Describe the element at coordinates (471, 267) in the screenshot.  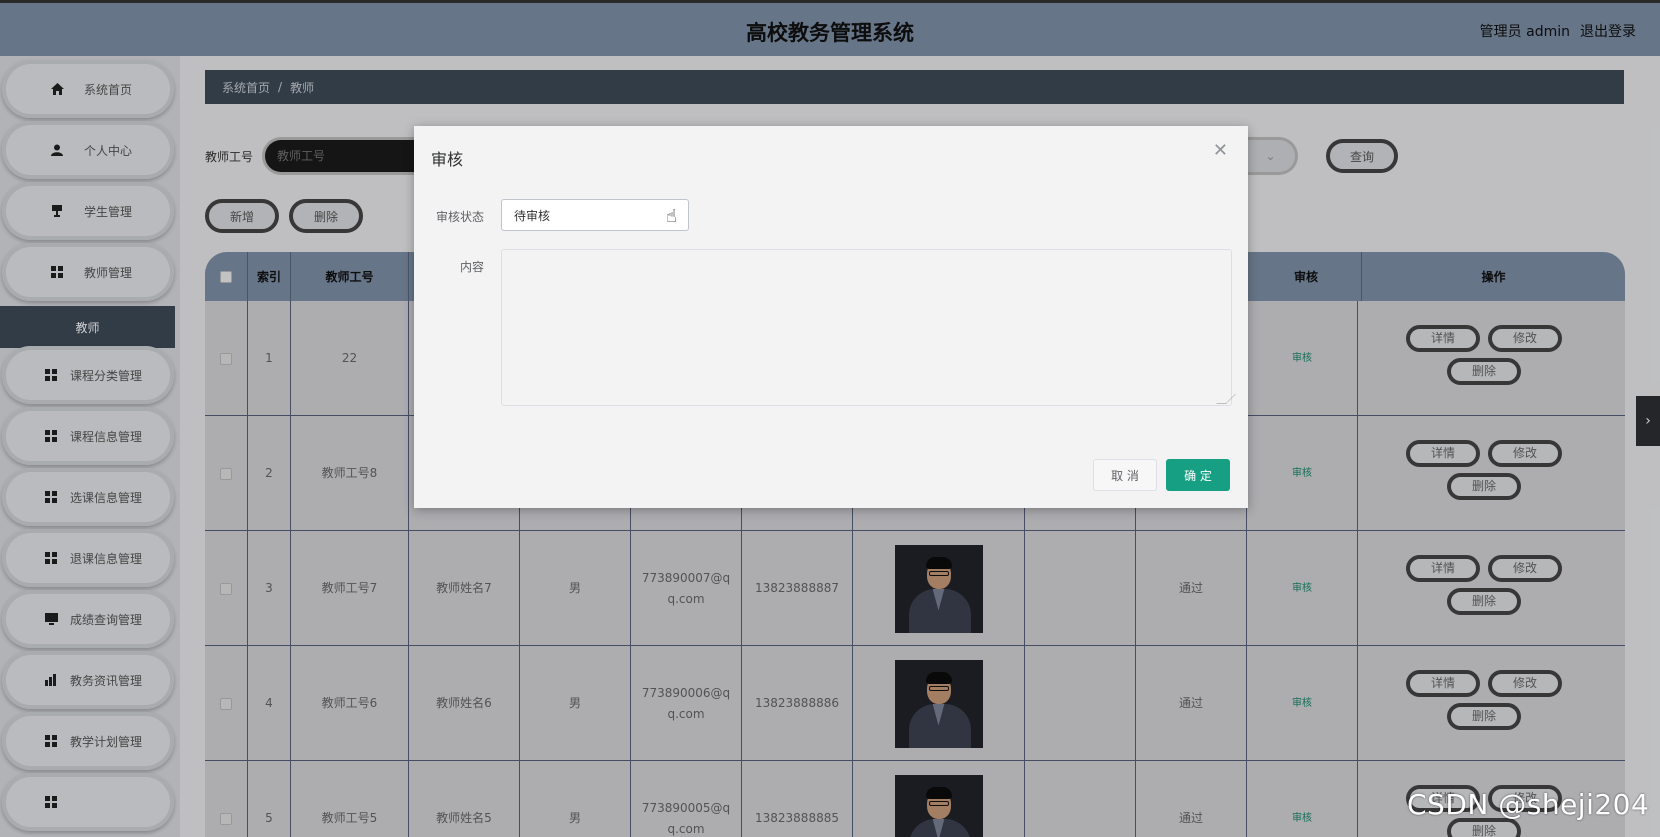
I see `content-label: 内容` at that location.